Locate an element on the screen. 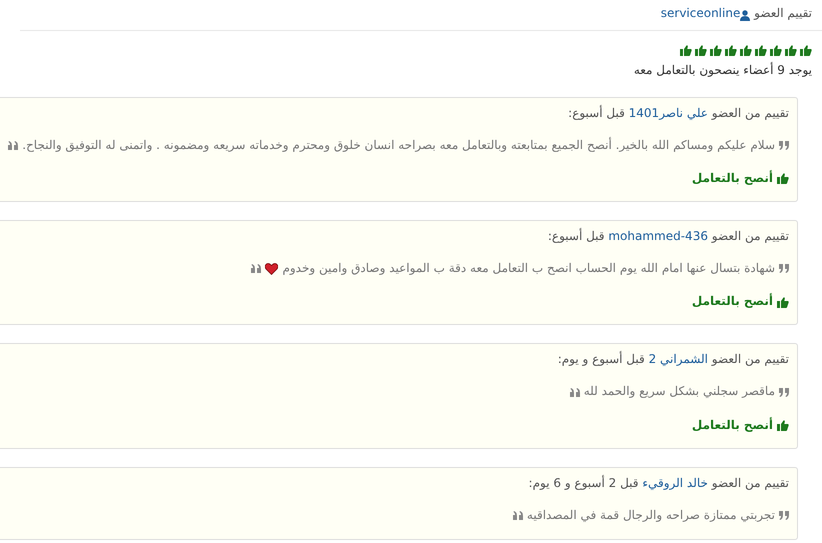 The width and height of the screenshot is (822, 543). member-link: serviceonline is located at coordinates (700, 13).